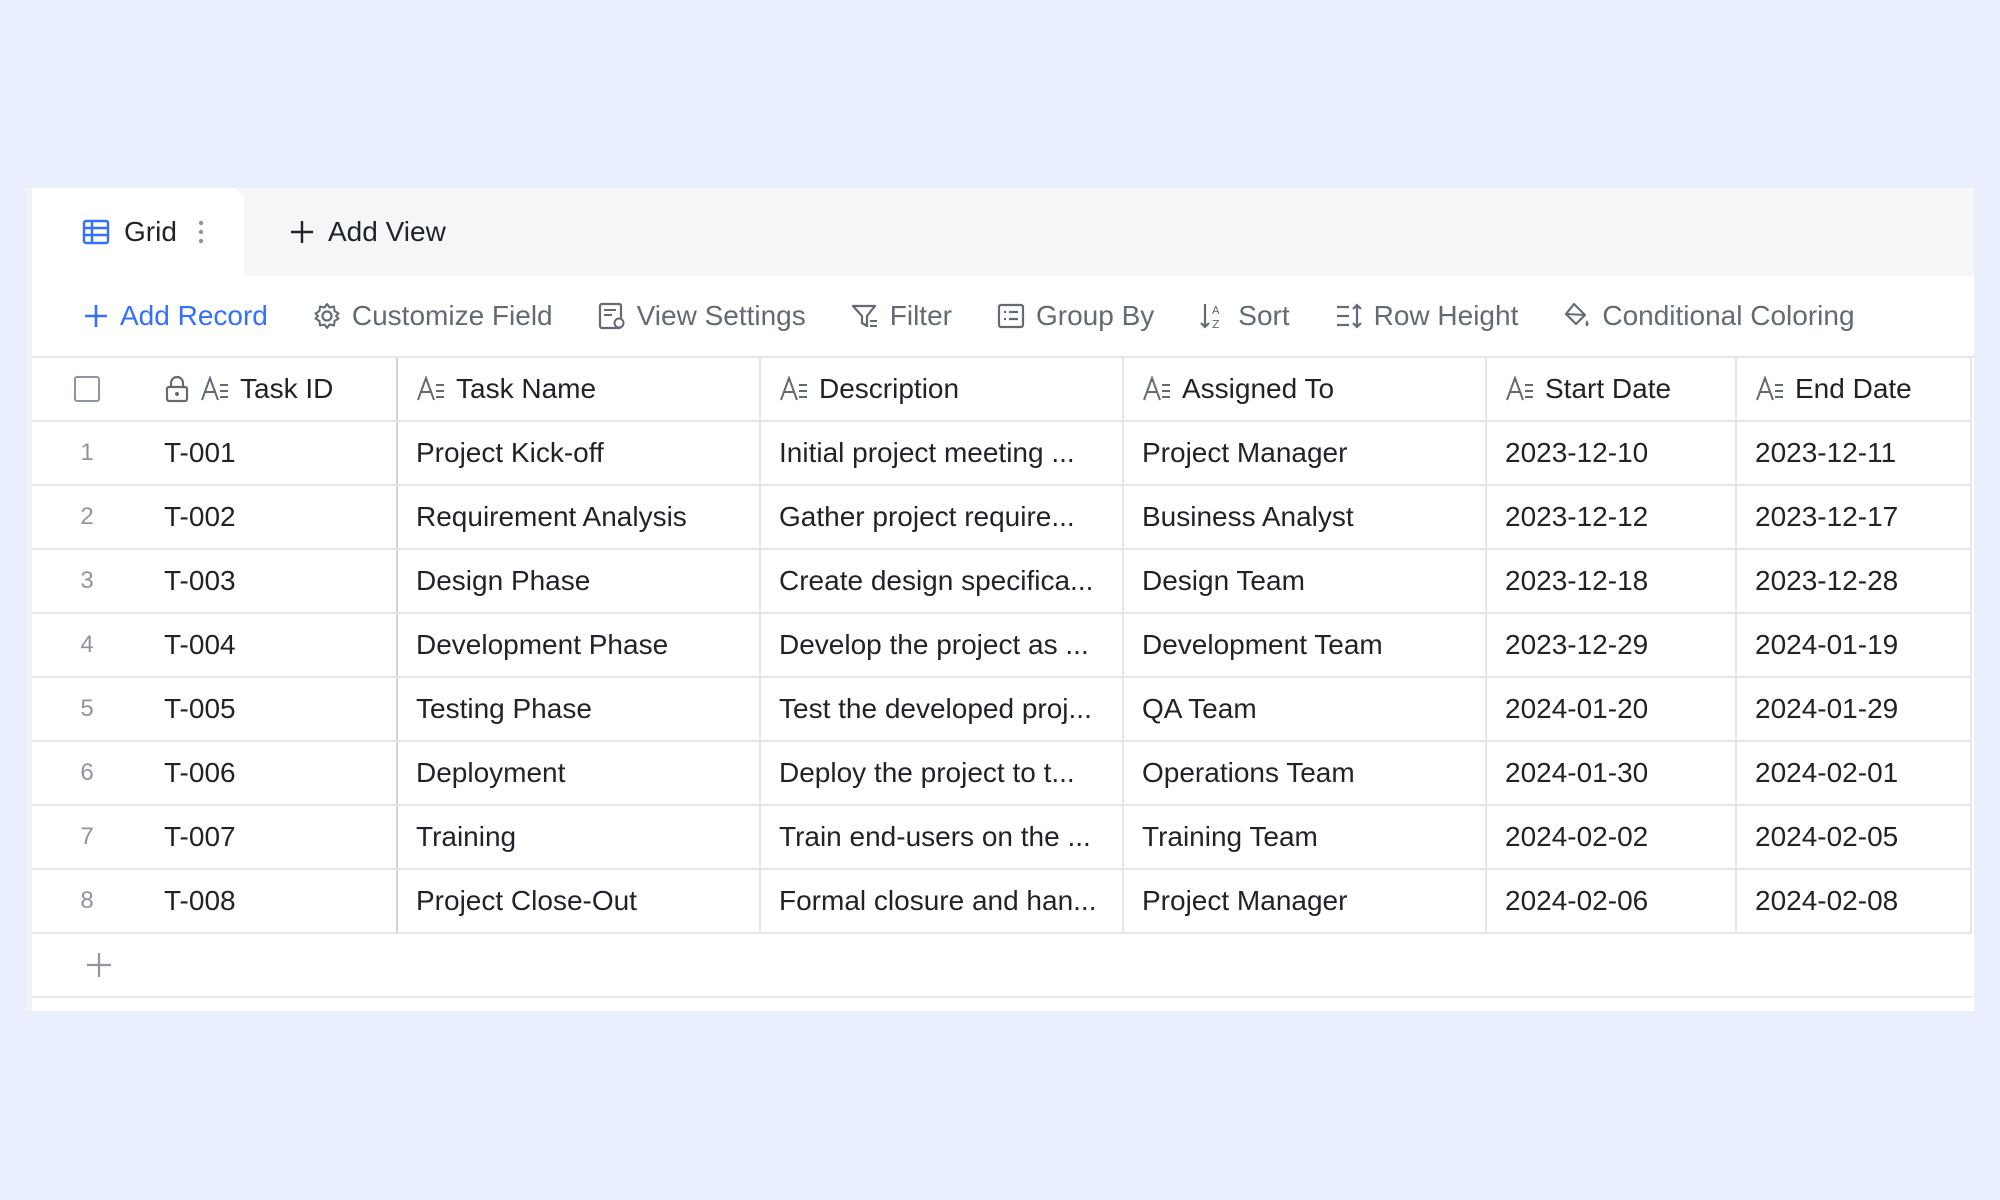 The image size is (2000, 1200). What do you see at coordinates (1349, 316) in the screenshot?
I see `row-height-icon` at bounding box center [1349, 316].